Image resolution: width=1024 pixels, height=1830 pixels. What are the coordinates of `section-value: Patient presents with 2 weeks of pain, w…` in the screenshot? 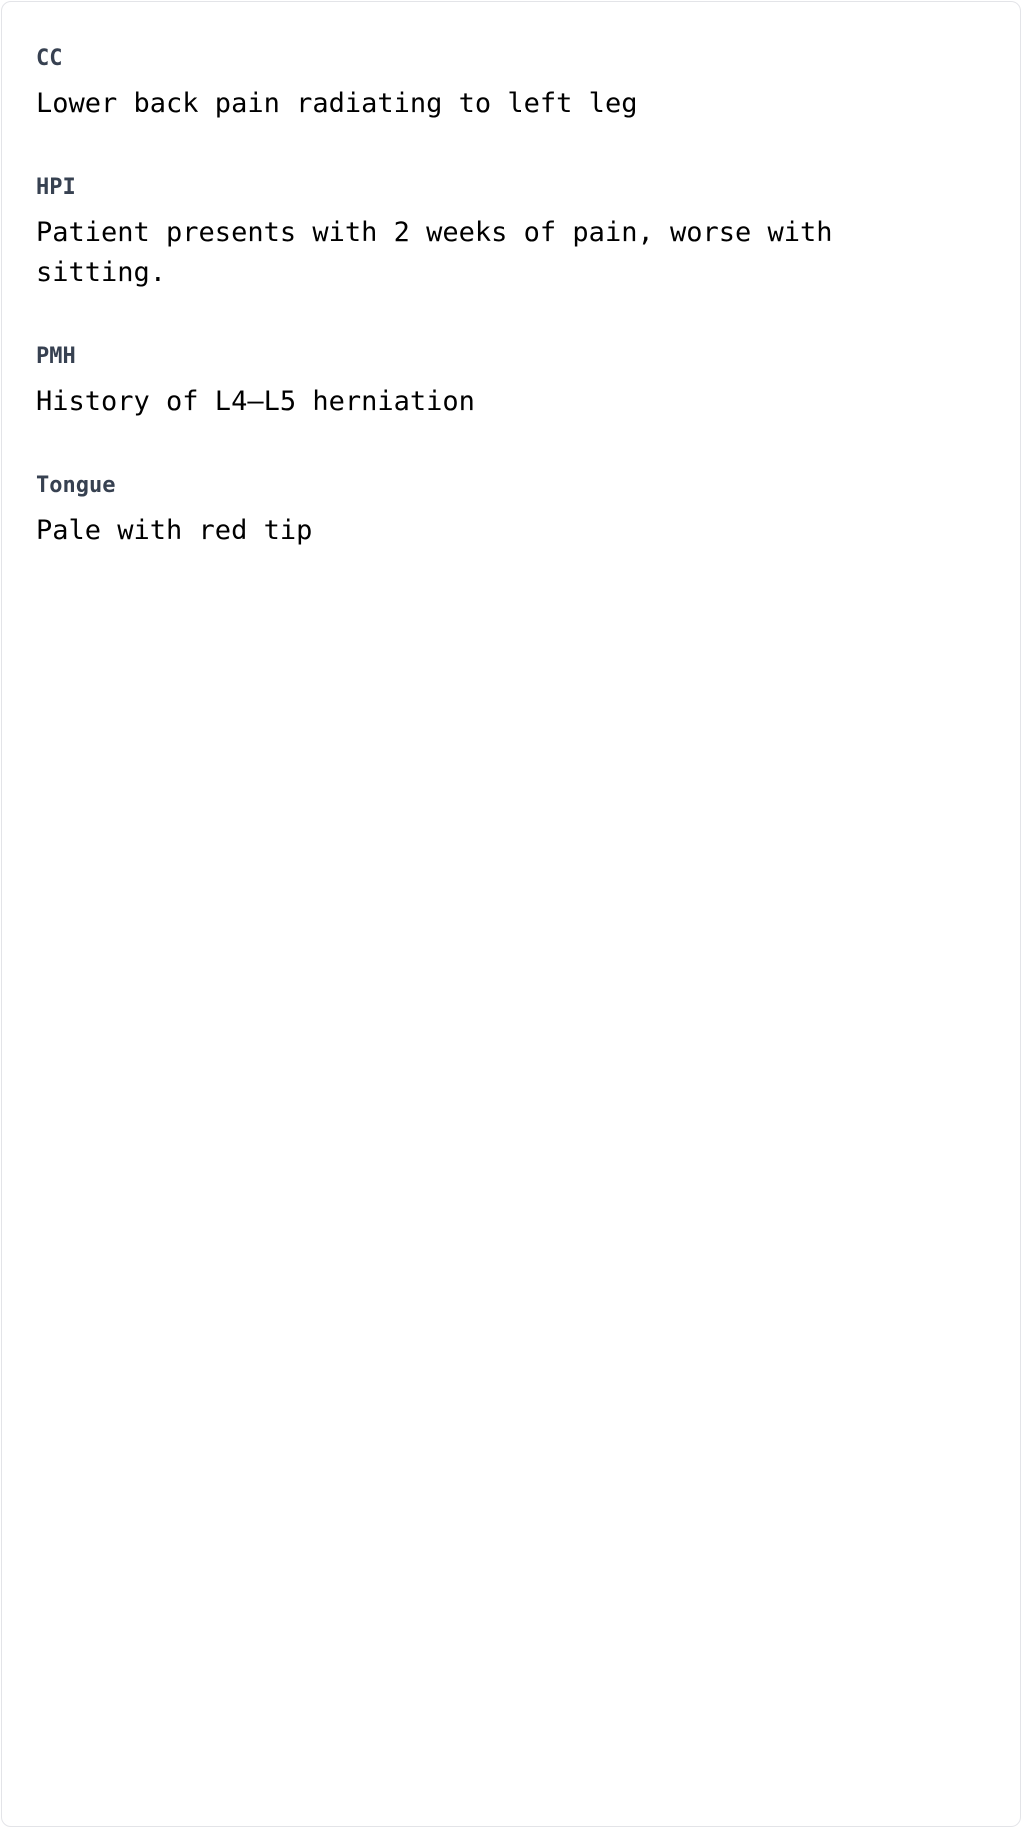 It's located at (442, 252).